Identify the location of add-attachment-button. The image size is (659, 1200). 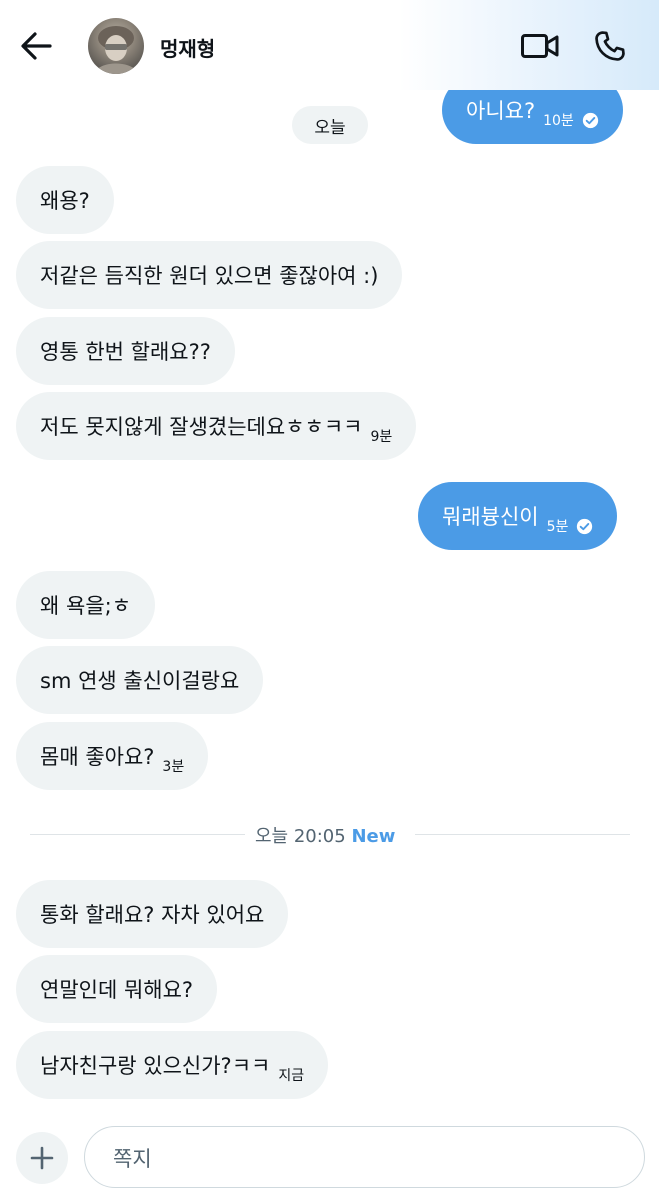
(42, 1158).